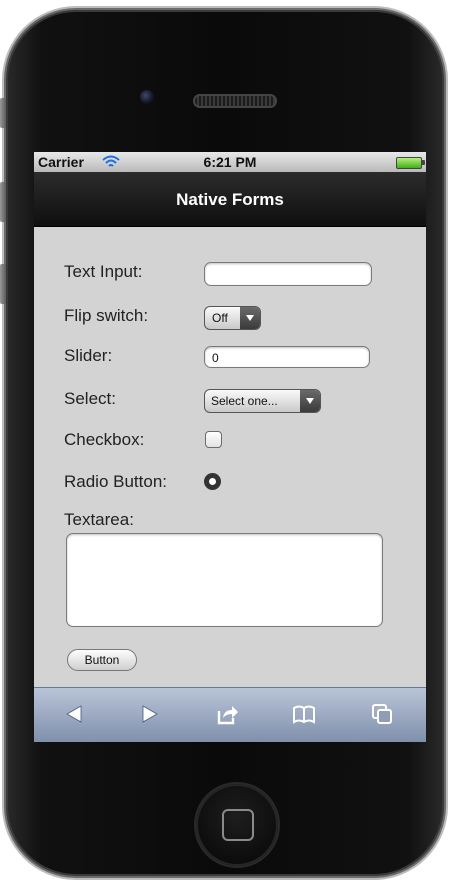 This screenshot has height=880, width=449. Describe the element at coordinates (88, 355) in the screenshot. I see `slider-label: Slider:` at that location.